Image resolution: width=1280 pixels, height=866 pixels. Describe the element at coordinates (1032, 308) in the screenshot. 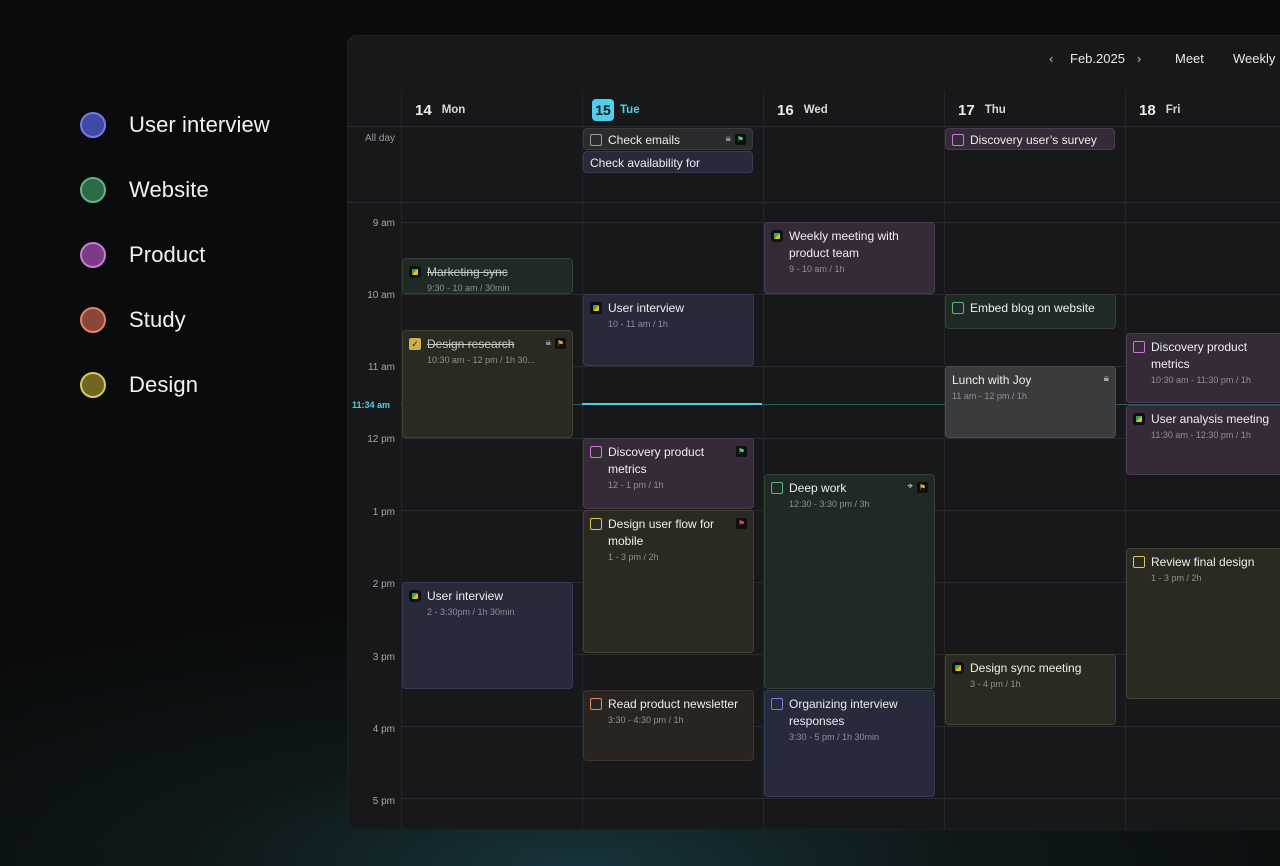

I see `event-title: Embed blog on website` at that location.